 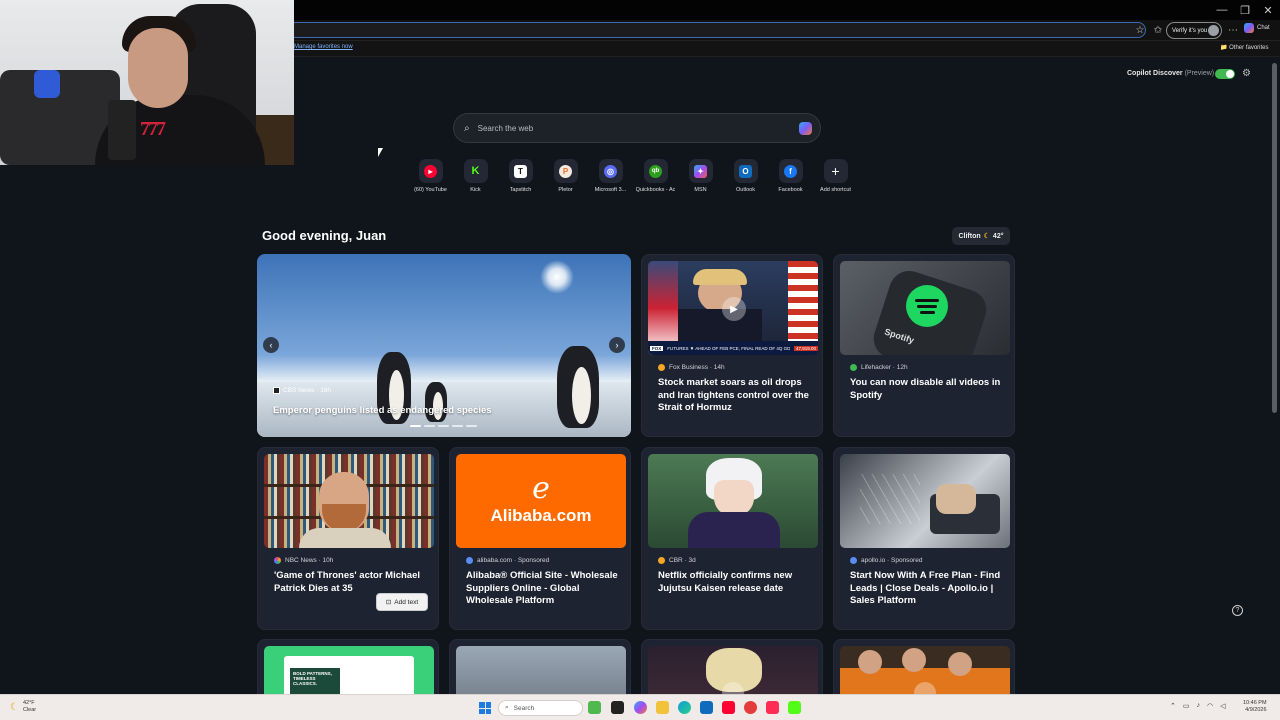 What do you see at coordinates (700, 171) in the screenshot?
I see `msn-icon: ✦` at bounding box center [700, 171].